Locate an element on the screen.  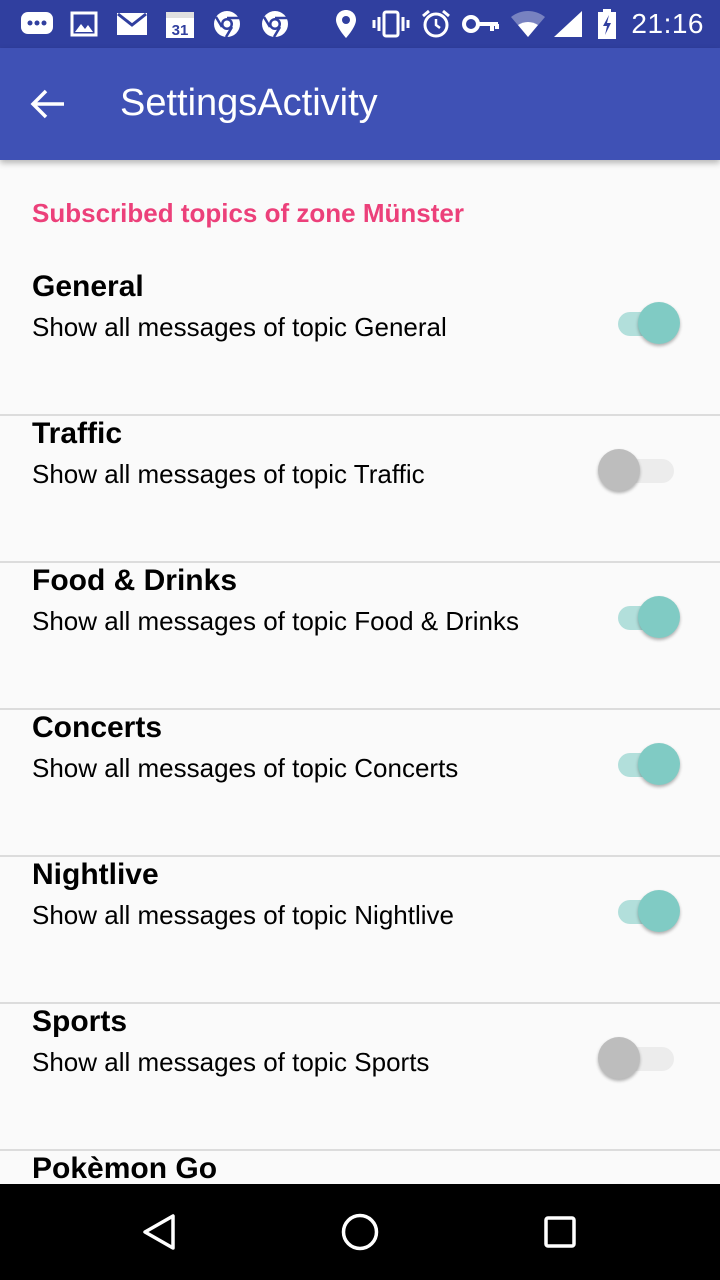
recents-square-icon is located at coordinates (560, 1232).